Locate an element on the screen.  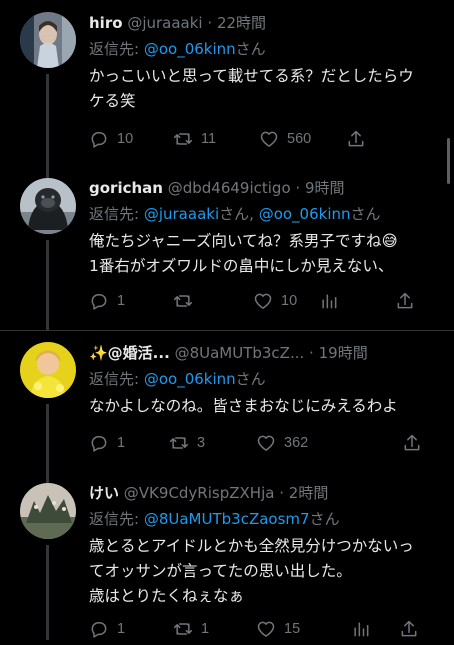
tweet-header: ✨@婚活... @8UaMUTb3cZ... · 19時間 is located at coordinates (265, 353).